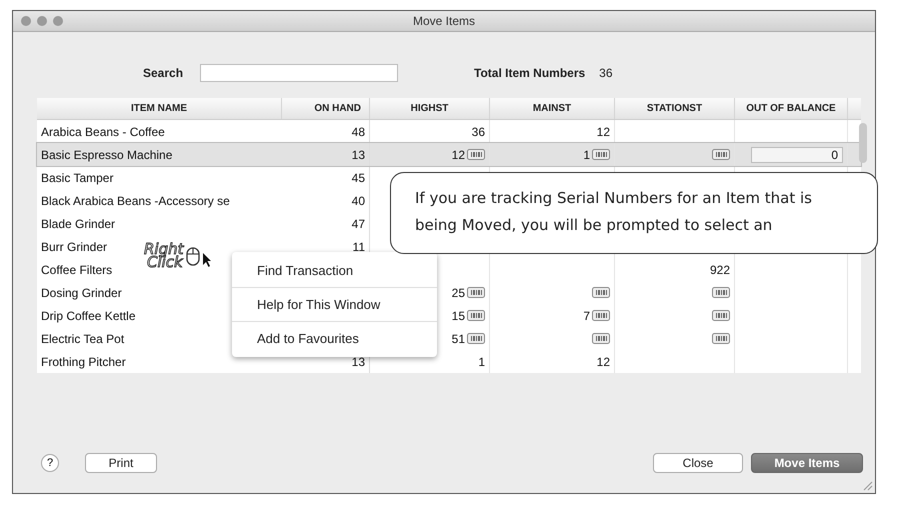 This screenshot has width=900, height=508. Describe the element at coordinates (88, 315) in the screenshot. I see `item-name: Drip Coffee Kettle` at that location.